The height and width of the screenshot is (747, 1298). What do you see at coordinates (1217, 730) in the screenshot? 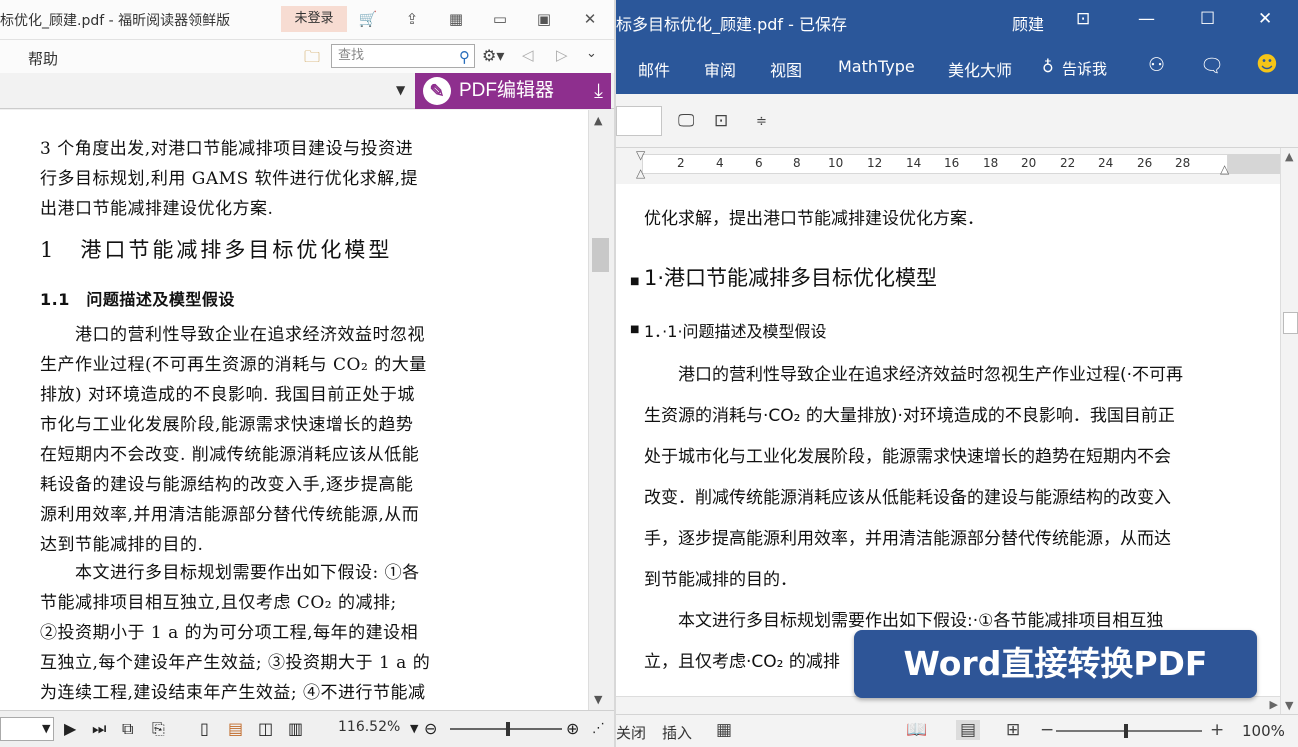
I see `zoom-in-icon: +` at bounding box center [1217, 730].